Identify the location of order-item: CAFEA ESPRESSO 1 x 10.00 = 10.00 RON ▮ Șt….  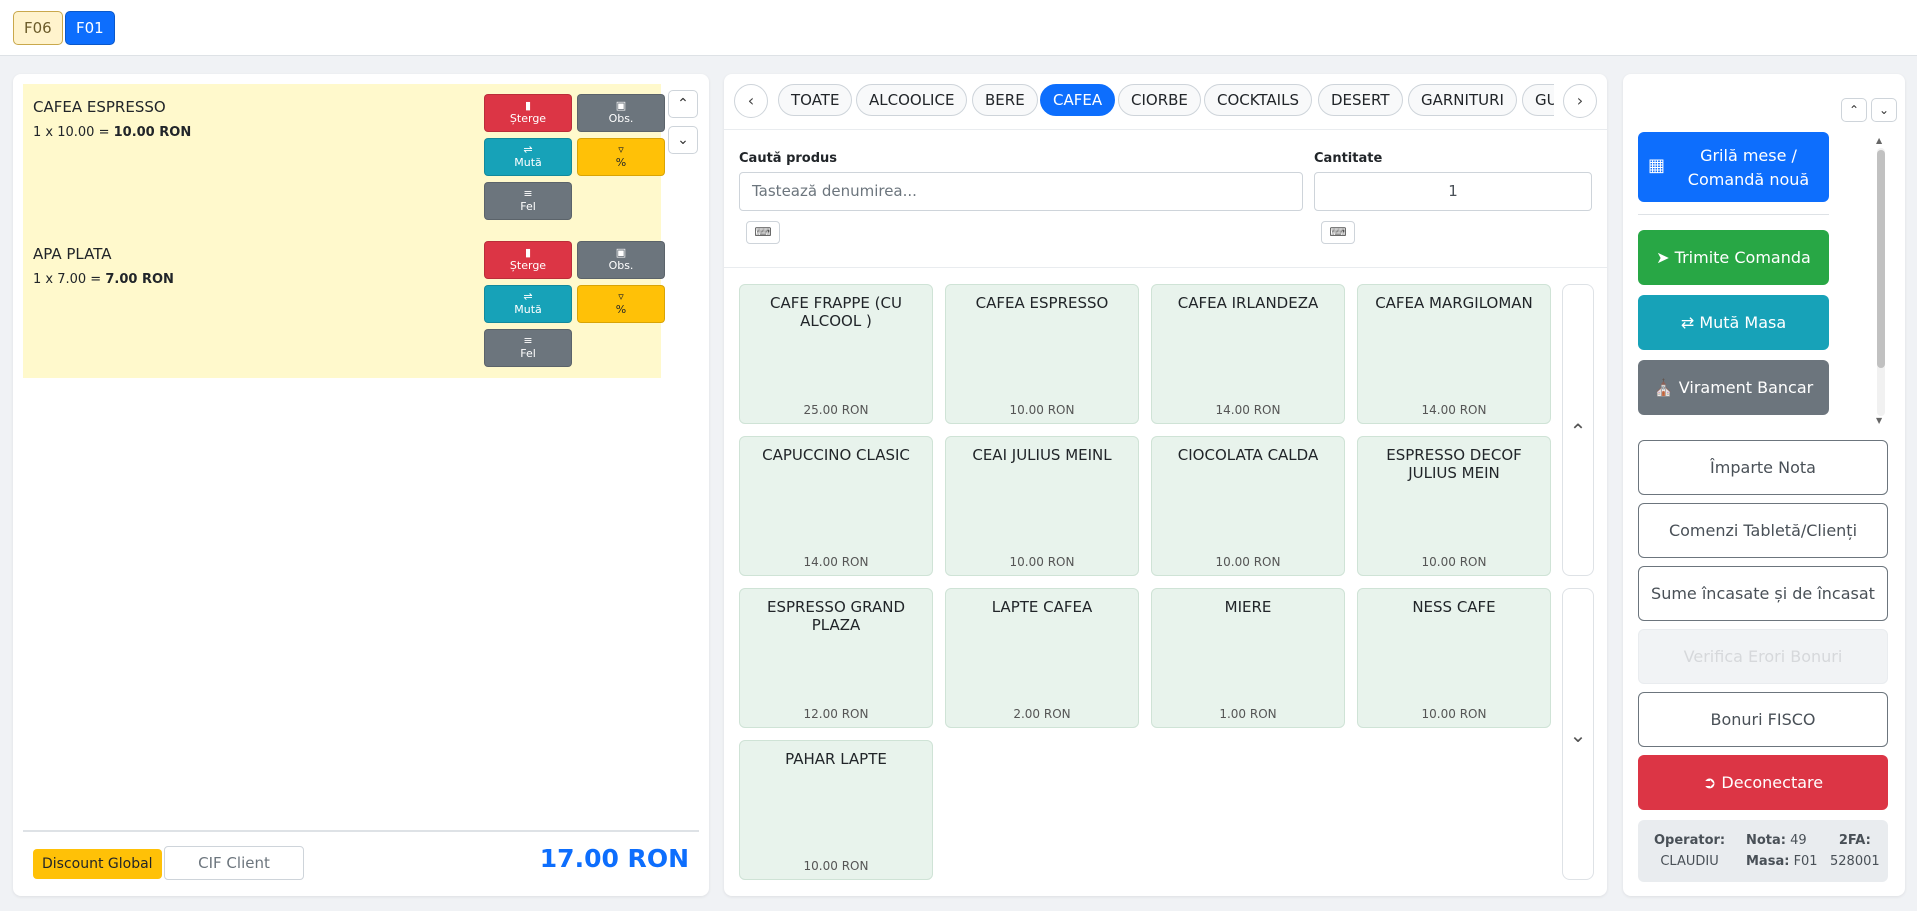
(344, 157).